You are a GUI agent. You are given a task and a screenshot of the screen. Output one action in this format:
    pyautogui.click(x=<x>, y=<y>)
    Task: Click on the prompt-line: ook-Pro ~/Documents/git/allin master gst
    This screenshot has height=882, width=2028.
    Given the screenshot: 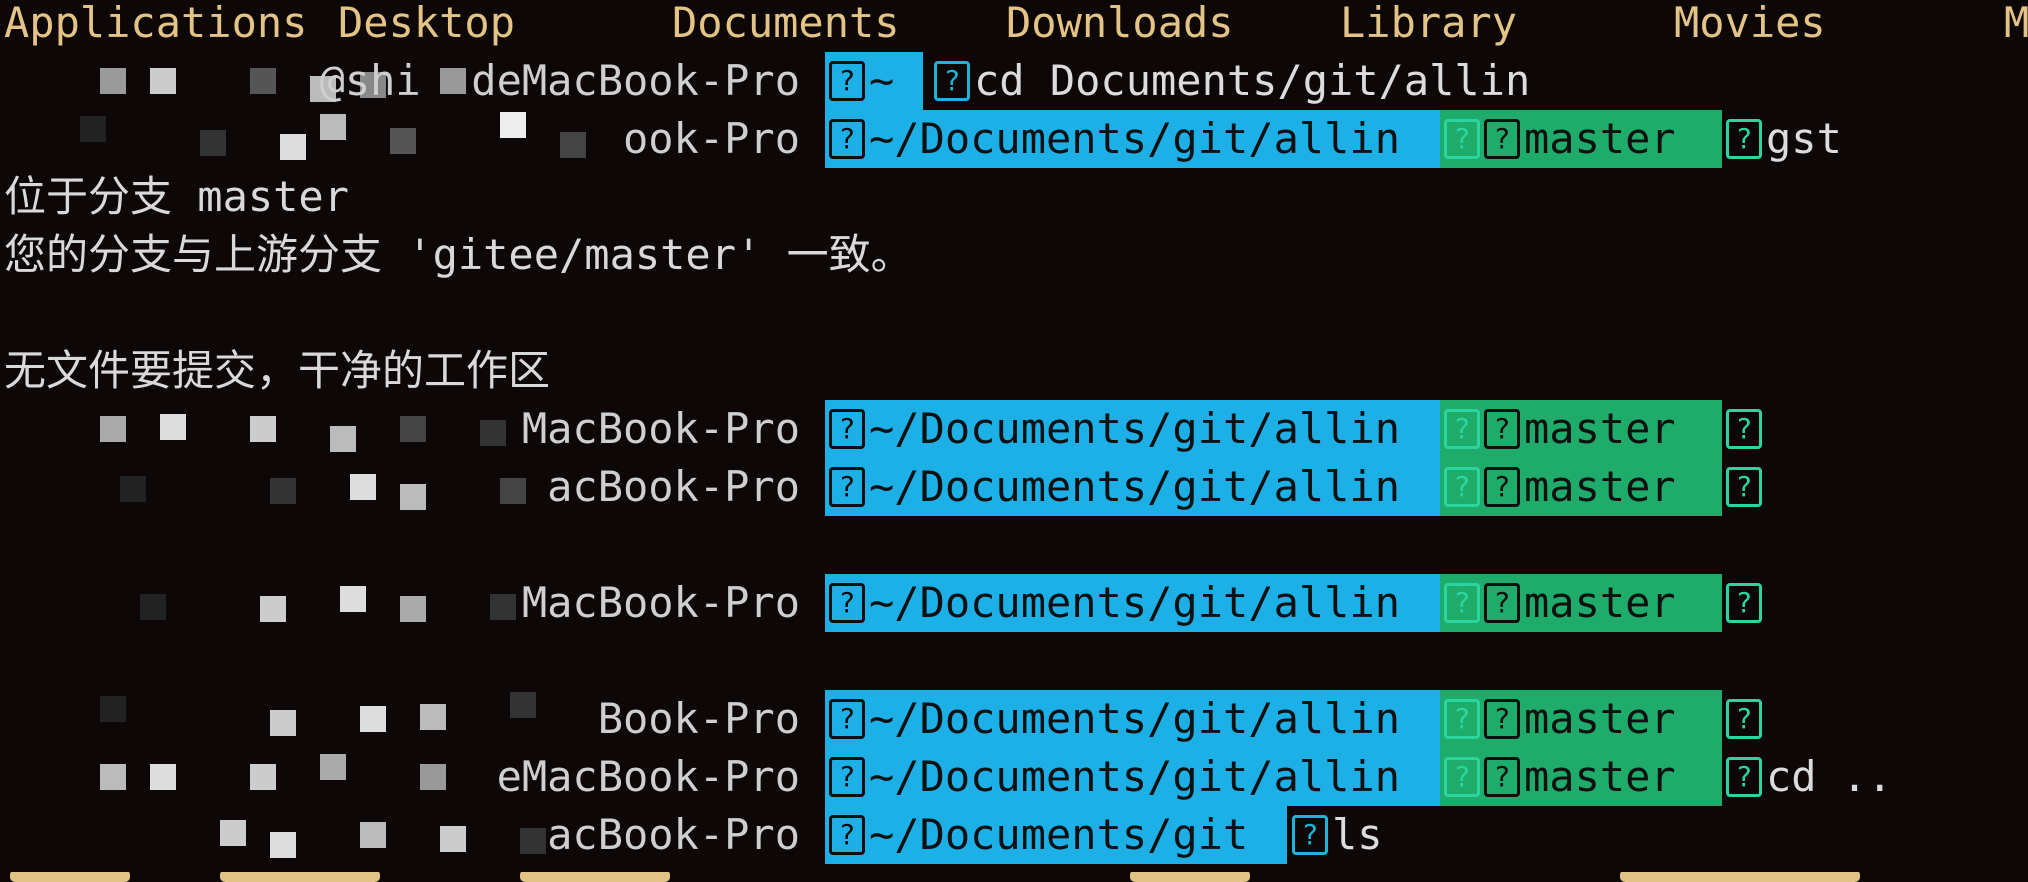 What is the action you would take?
    pyautogui.click(x=1014, y=139)
    